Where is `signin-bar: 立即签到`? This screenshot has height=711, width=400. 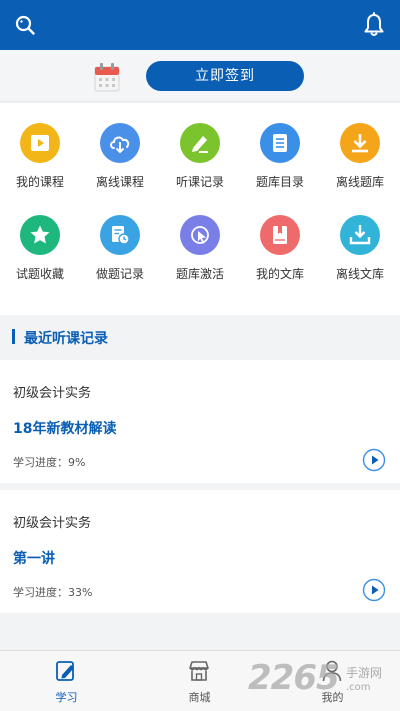
signin-bar: 立即签到 is located at coordinates (200, 76).